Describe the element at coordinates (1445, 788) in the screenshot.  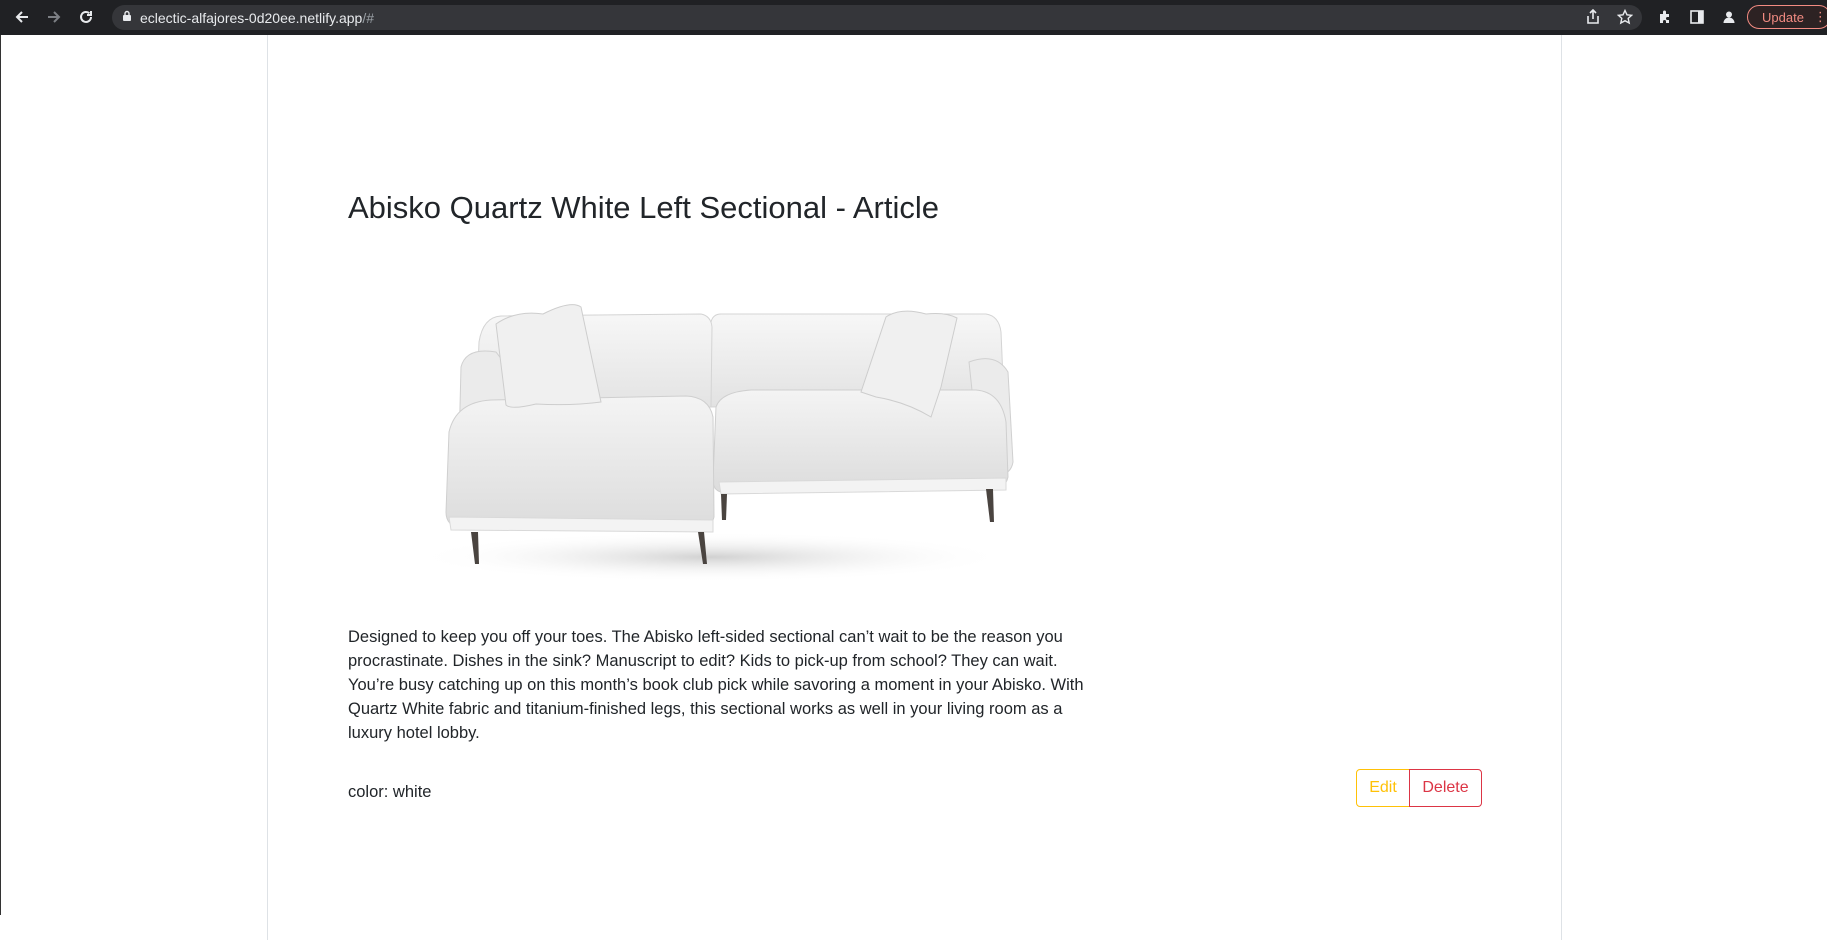
I see `delete-button: Delete` at that location.